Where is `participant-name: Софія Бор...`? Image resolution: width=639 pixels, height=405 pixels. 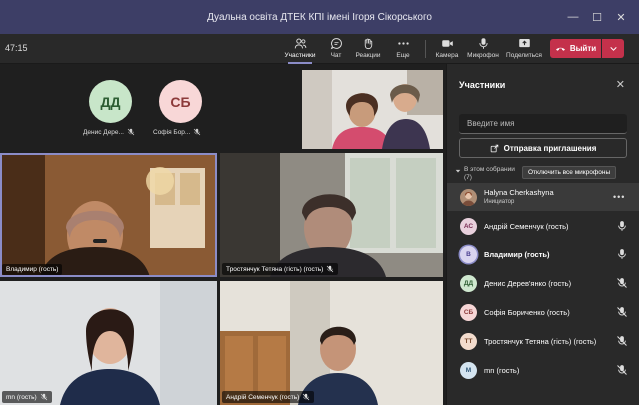 participant-name: Софія Бор... is located at coordinates (177, 132).